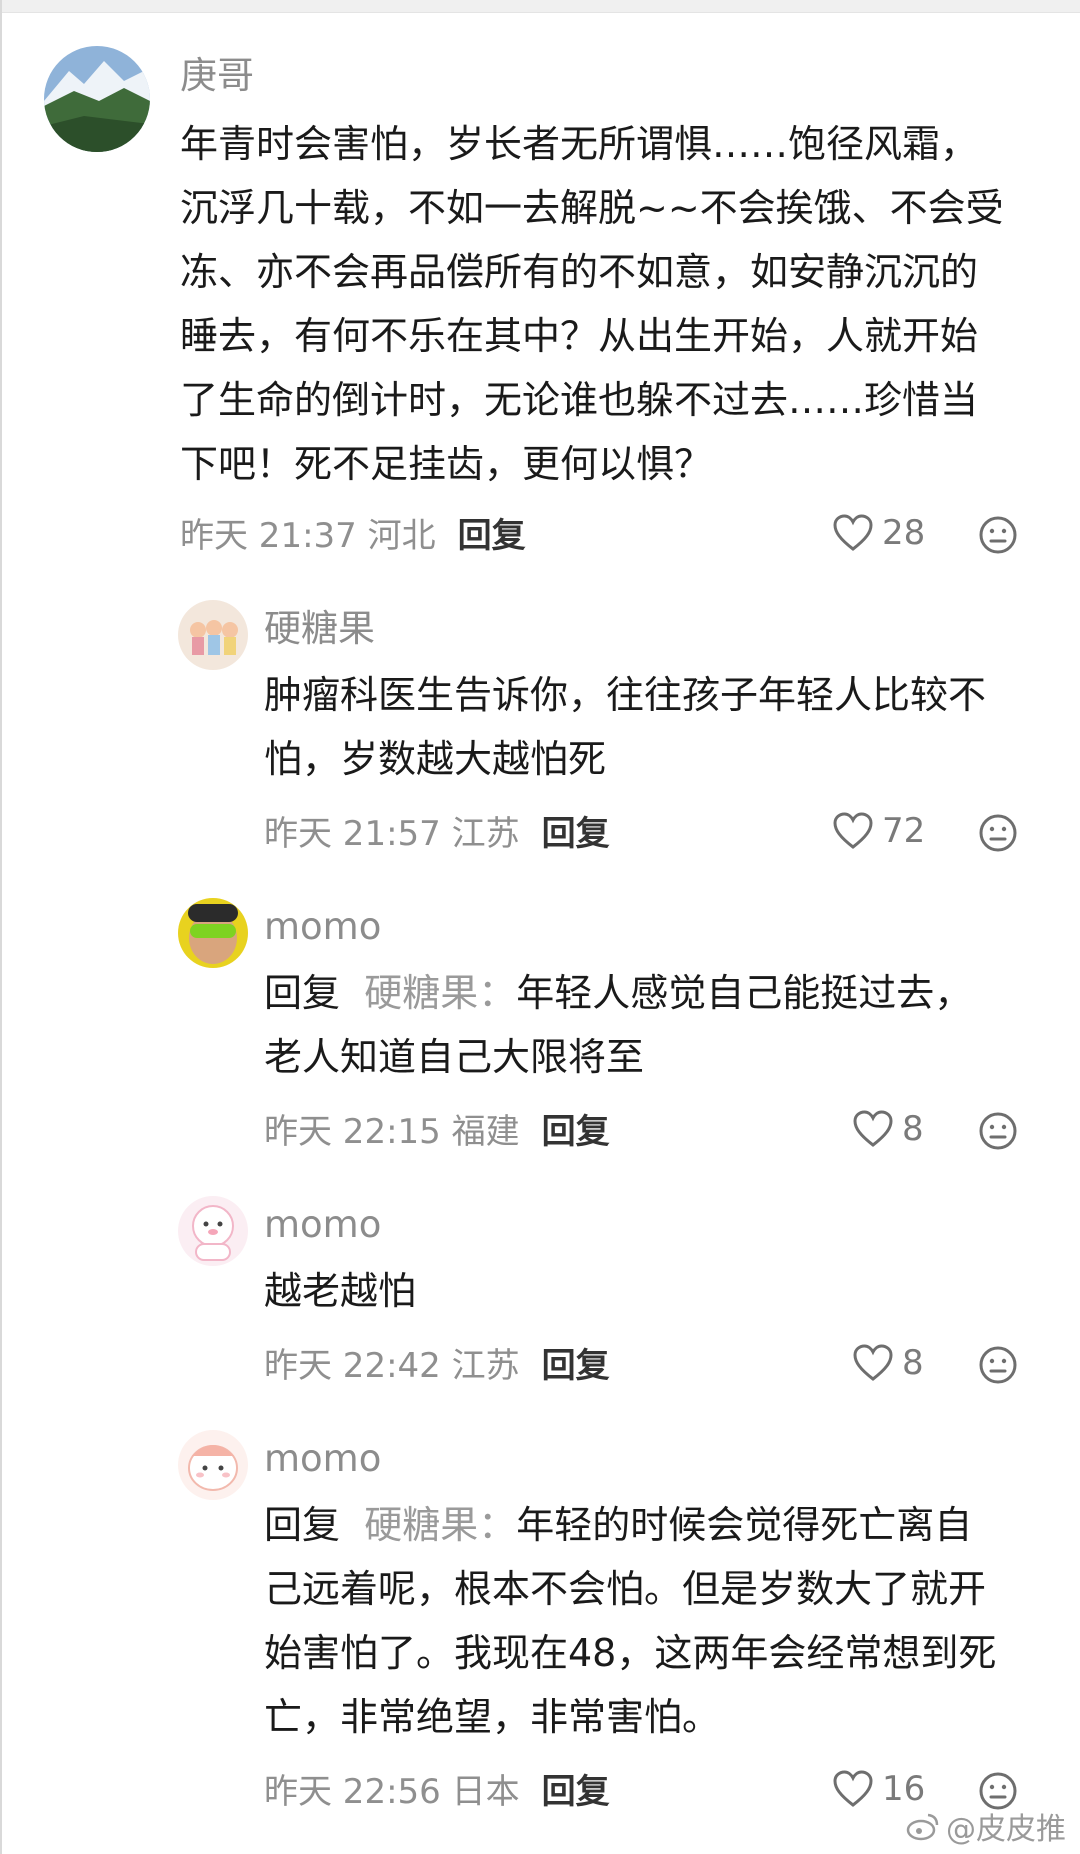  Describe the element at coordinates (744, 1525) in the screenshot. I see `comment-line-text: 年轻的时候会觉得死亡离自` at that location.